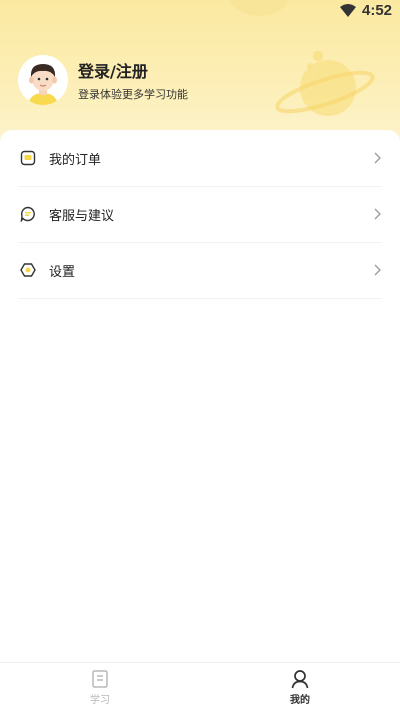  What do you see at coordinates (62, 272) in the screenshot?
I see `menu-item-label: 设置` at bounding box center [62, 272].